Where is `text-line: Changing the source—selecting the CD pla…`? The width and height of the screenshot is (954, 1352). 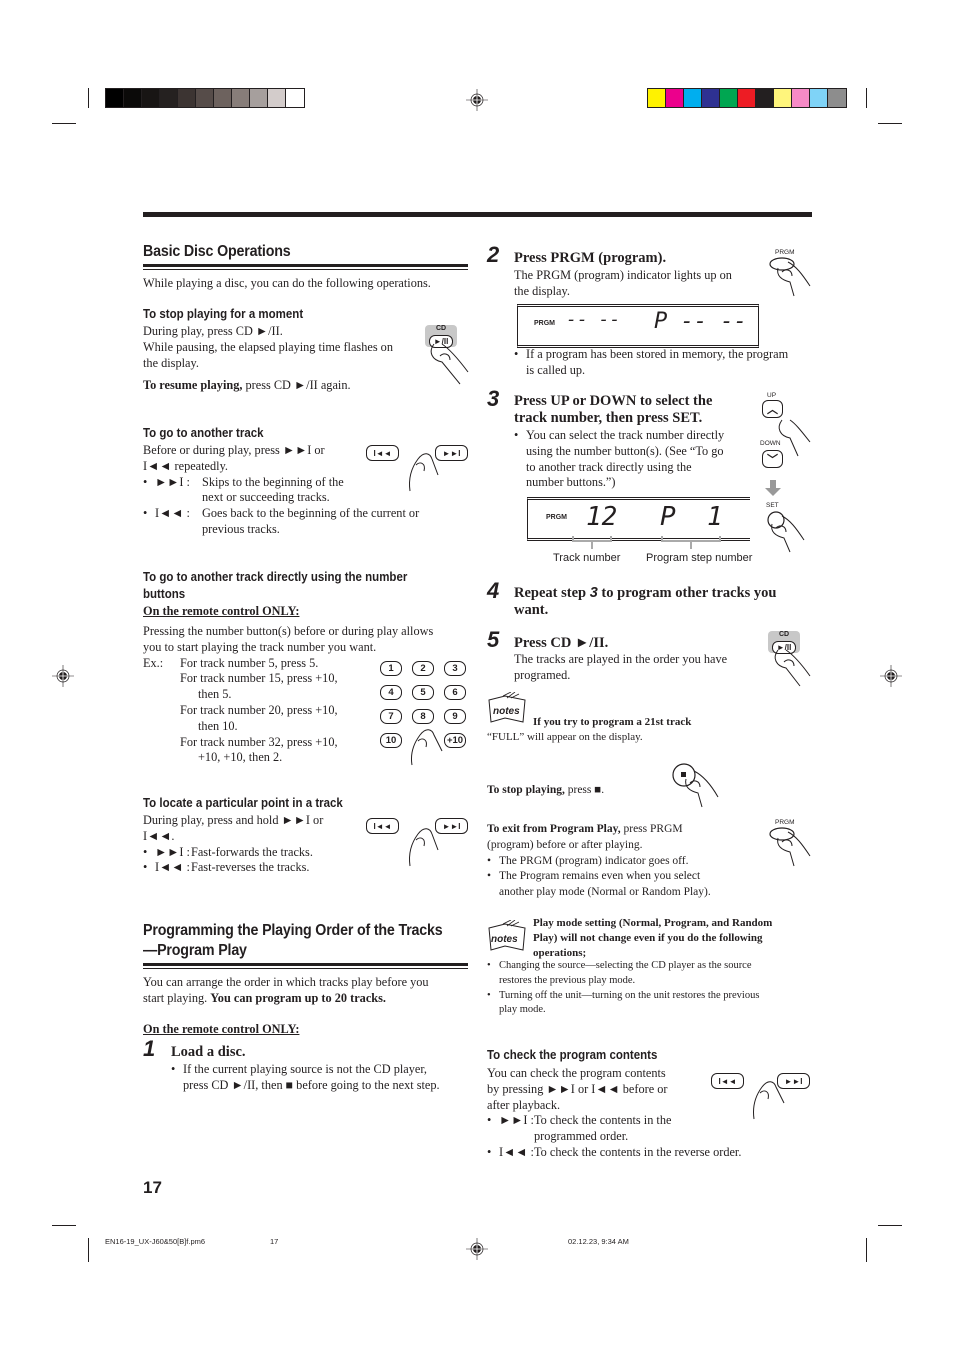
text-line: Changing the source—selecting the CD pla… is located at coordinates (625, 965).